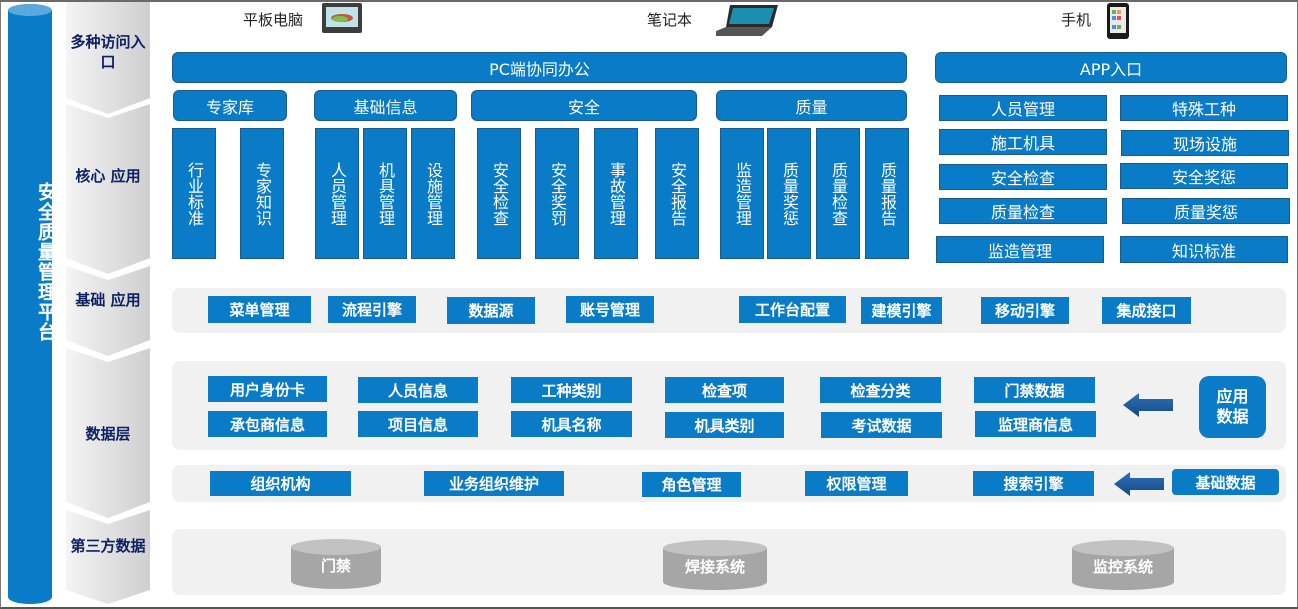 This screenshot has width=1298, height=609. Describe the element at coordinates (1232, 407) in the screenshot. I see `app-data-source: 应用数据` at that location.